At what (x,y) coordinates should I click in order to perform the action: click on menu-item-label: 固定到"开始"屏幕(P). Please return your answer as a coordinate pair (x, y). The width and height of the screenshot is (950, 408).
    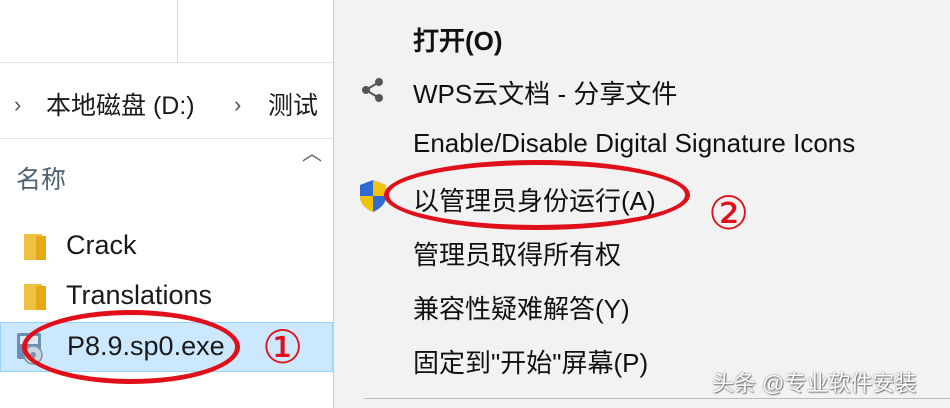
    Looking at the image, I should click on (531, 363).